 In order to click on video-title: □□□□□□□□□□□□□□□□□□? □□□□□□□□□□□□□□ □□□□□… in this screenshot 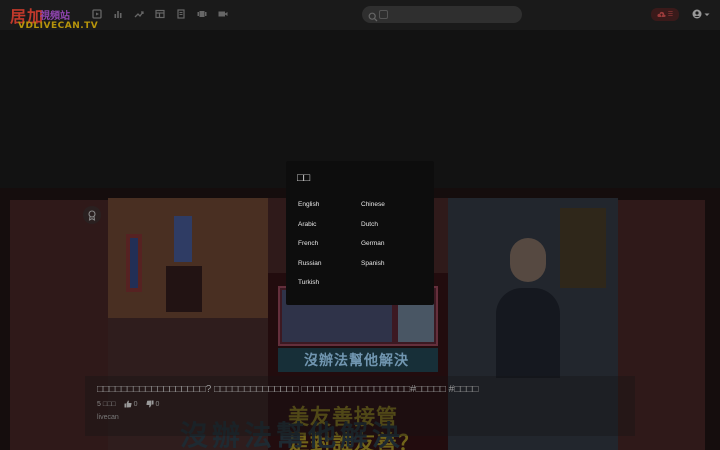, I will do `click(357, 389)`.